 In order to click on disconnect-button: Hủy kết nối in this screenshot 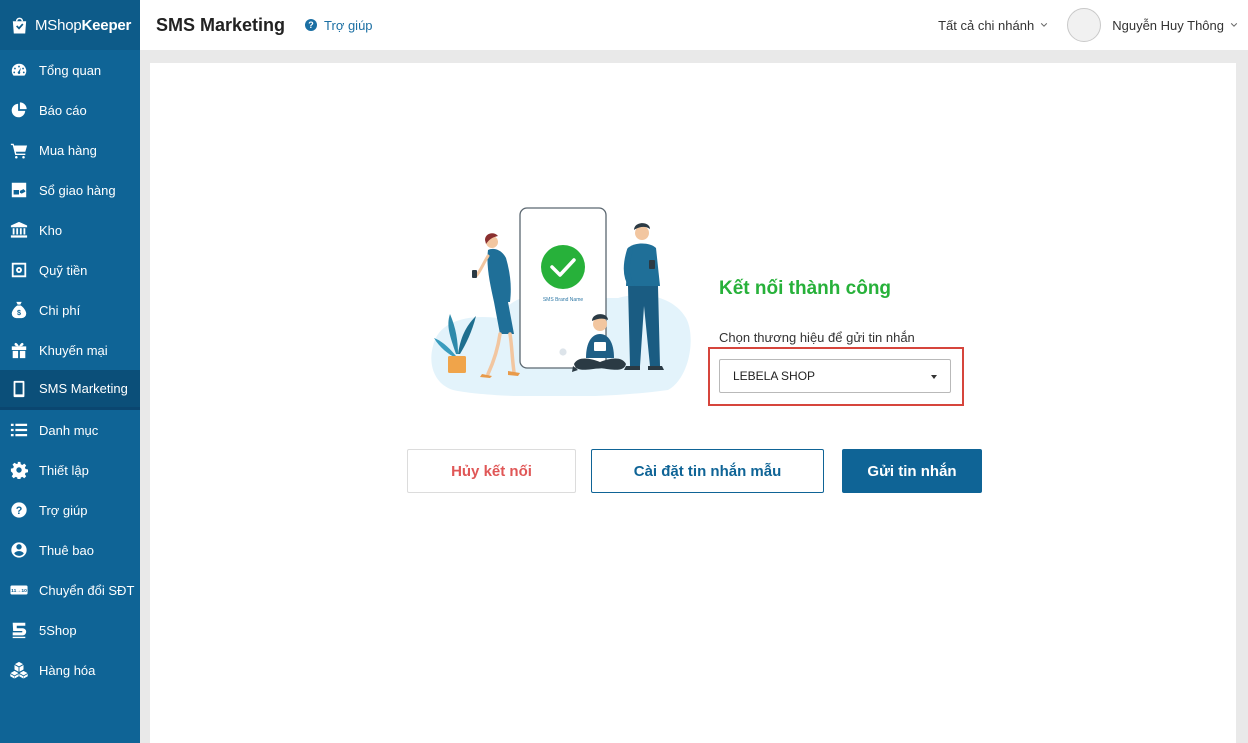, I will do `click(491, 471)`.